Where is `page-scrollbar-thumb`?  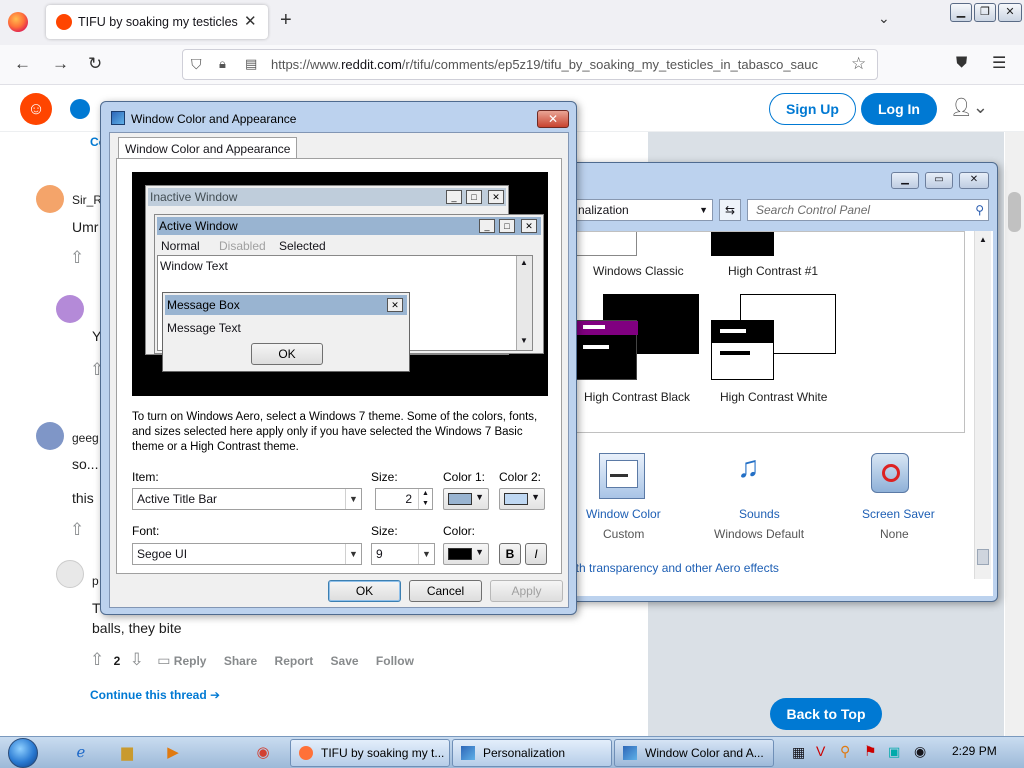
page-scrollbar-thumb is located at coordinates (1014, 212).